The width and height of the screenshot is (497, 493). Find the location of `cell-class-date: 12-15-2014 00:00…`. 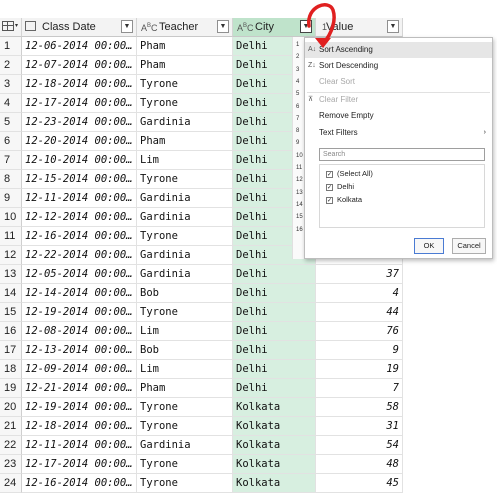

cell-class-date: 12-15-2014 00:00… is located at coordinates (79, 179).